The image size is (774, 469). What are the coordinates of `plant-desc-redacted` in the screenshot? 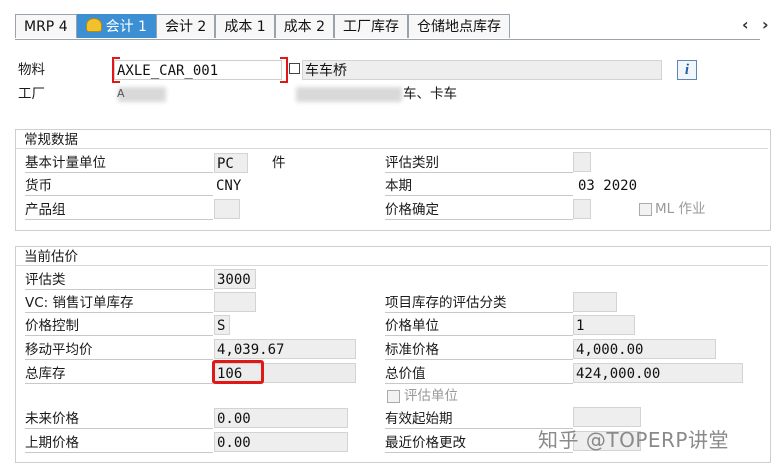 It's located at (349, 94).